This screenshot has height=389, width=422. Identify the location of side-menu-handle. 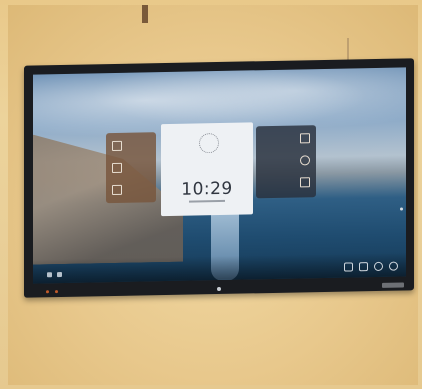
(401, 209).